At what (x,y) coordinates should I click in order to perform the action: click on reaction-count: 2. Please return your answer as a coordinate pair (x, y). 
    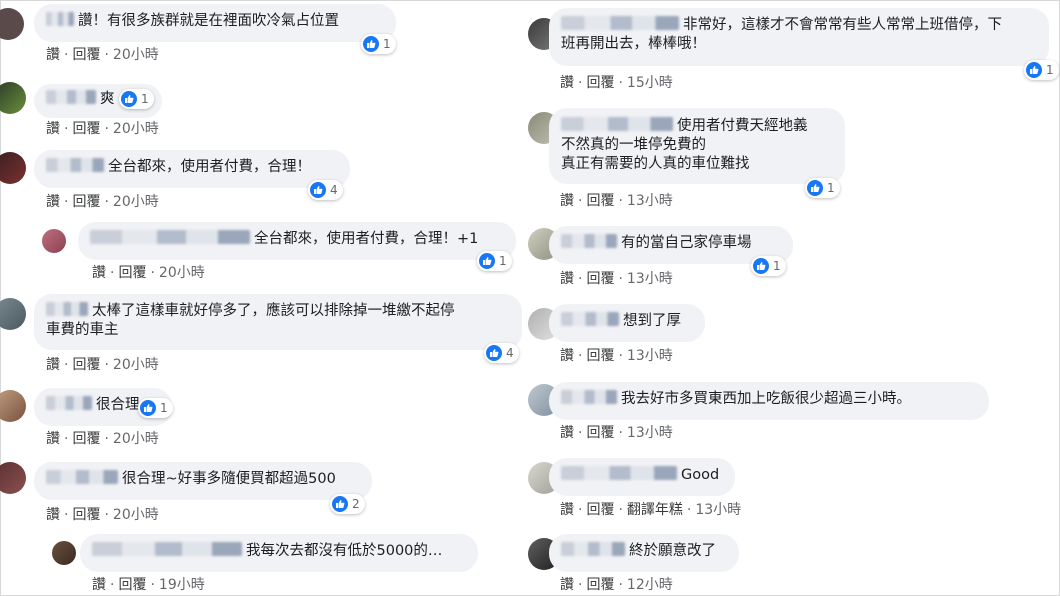
    Looking at the image, I should click on (347, 504).